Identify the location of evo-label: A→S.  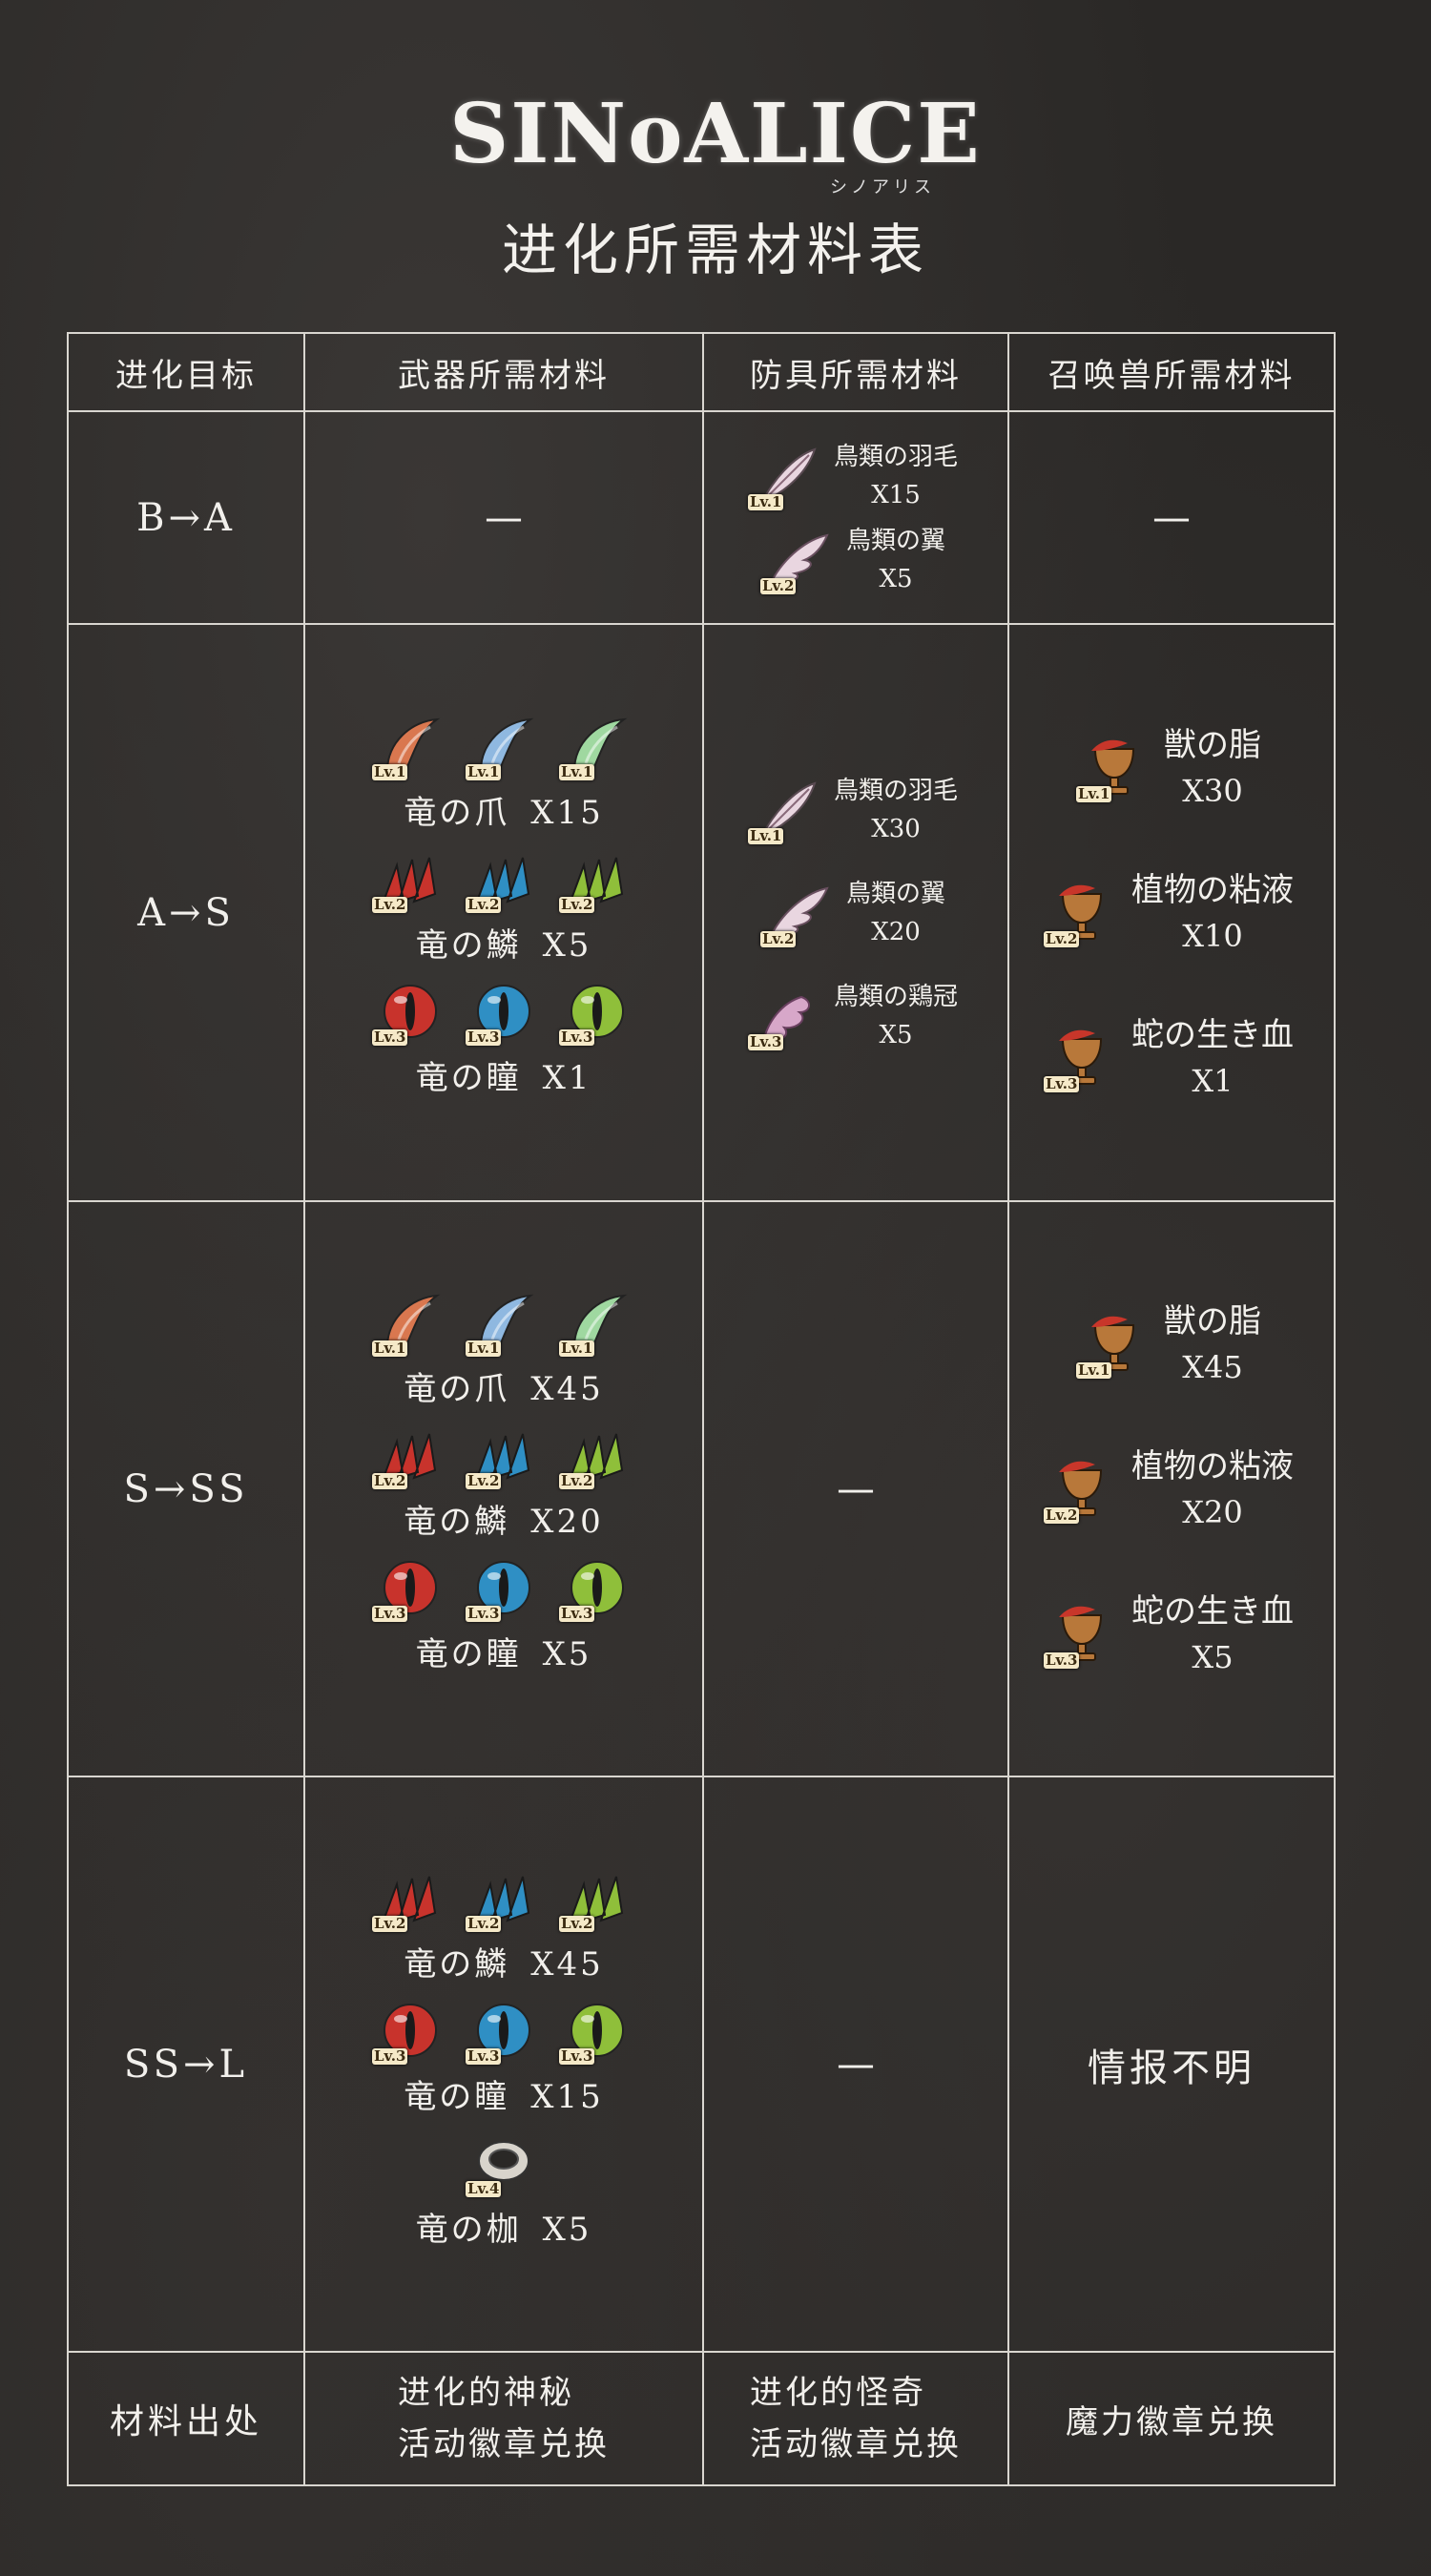
(186, 912).